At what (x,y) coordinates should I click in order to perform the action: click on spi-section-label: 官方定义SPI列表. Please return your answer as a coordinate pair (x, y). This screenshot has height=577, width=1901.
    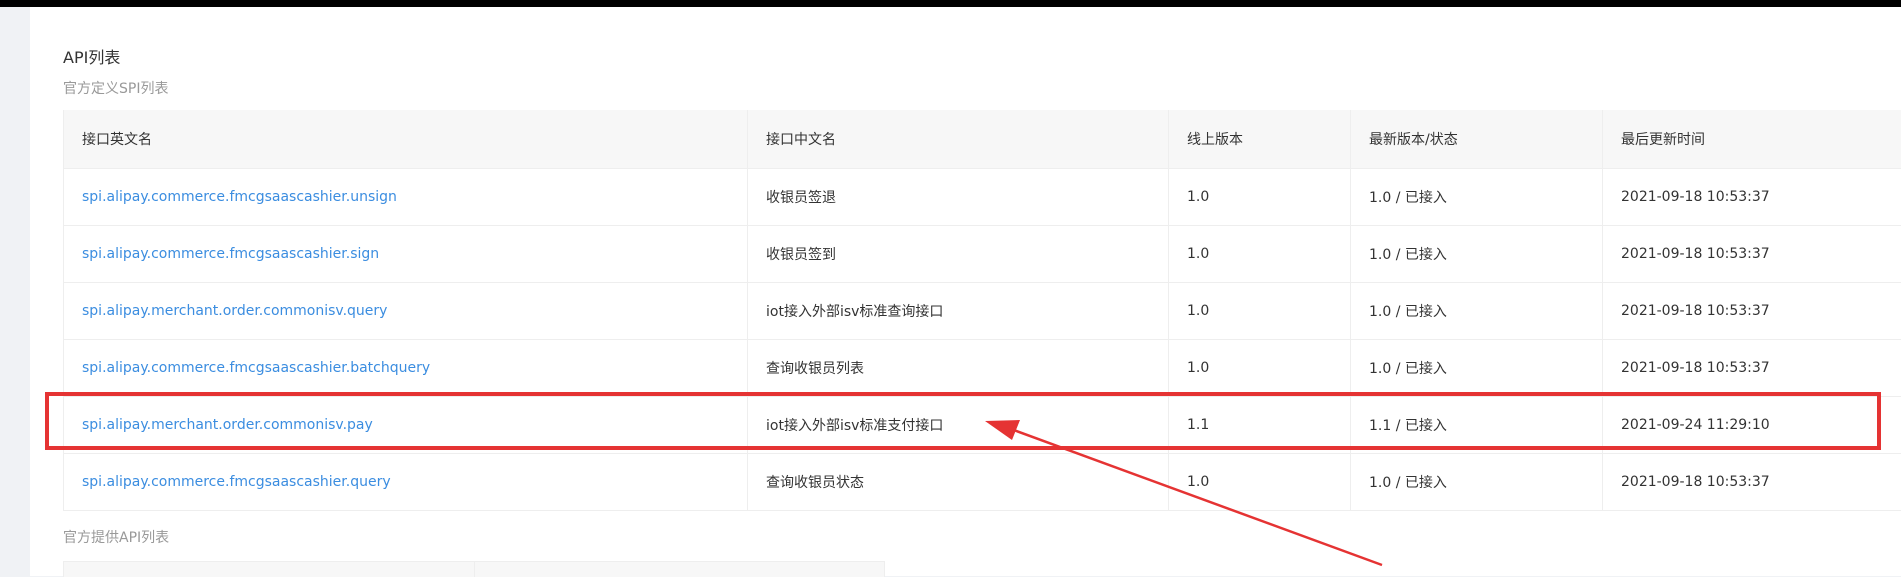
    Looking at the image, I should click on (116, 89).